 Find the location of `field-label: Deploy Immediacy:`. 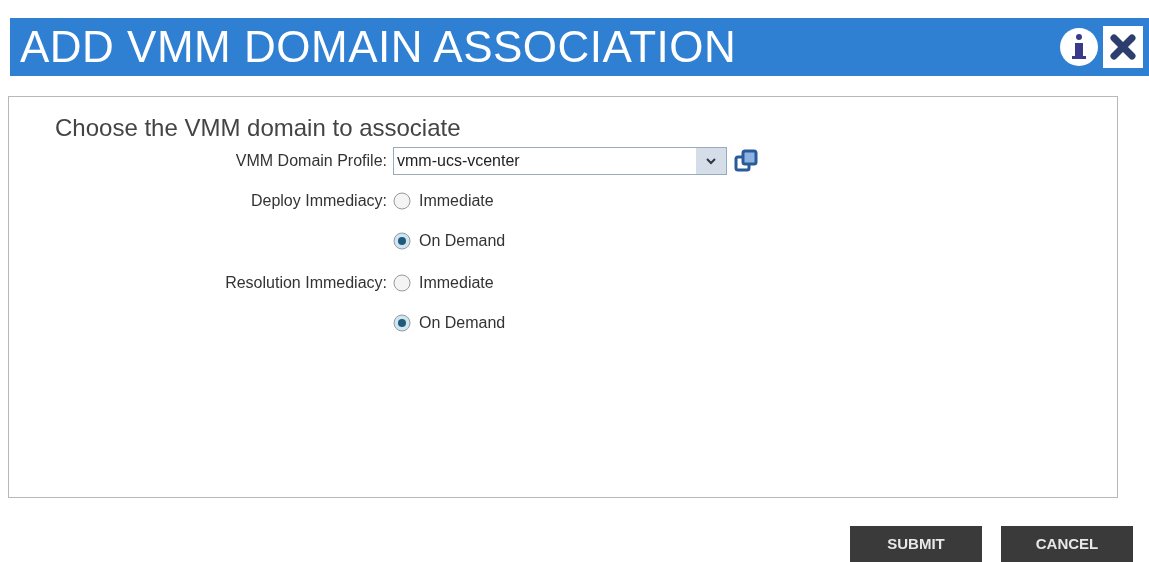

field-label: Deploy Immediacy: is located at coordinates (318, 201).